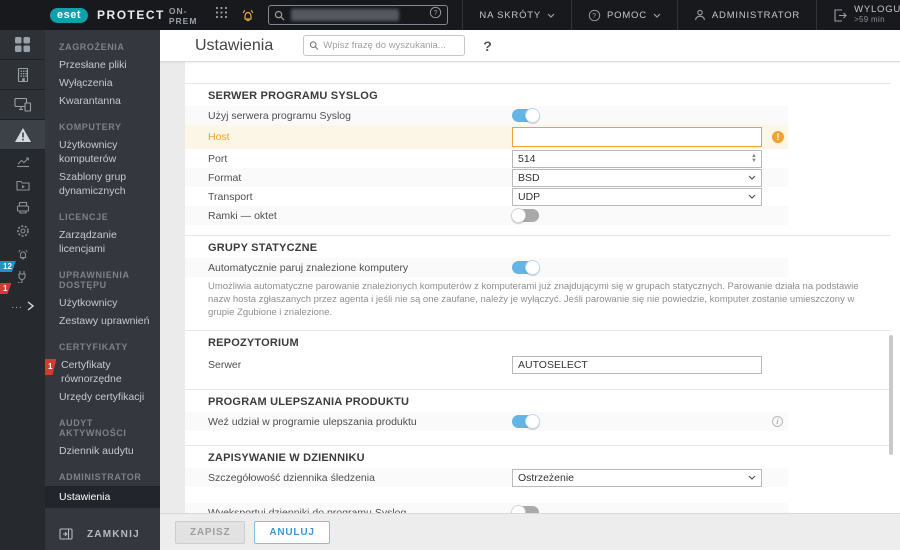  What do you see at coordinates (293, 96) in the screenshot?
I see `section-title-syslog: SERWER PROGRAMU SYSLOG` at bounding box center [293, 96].